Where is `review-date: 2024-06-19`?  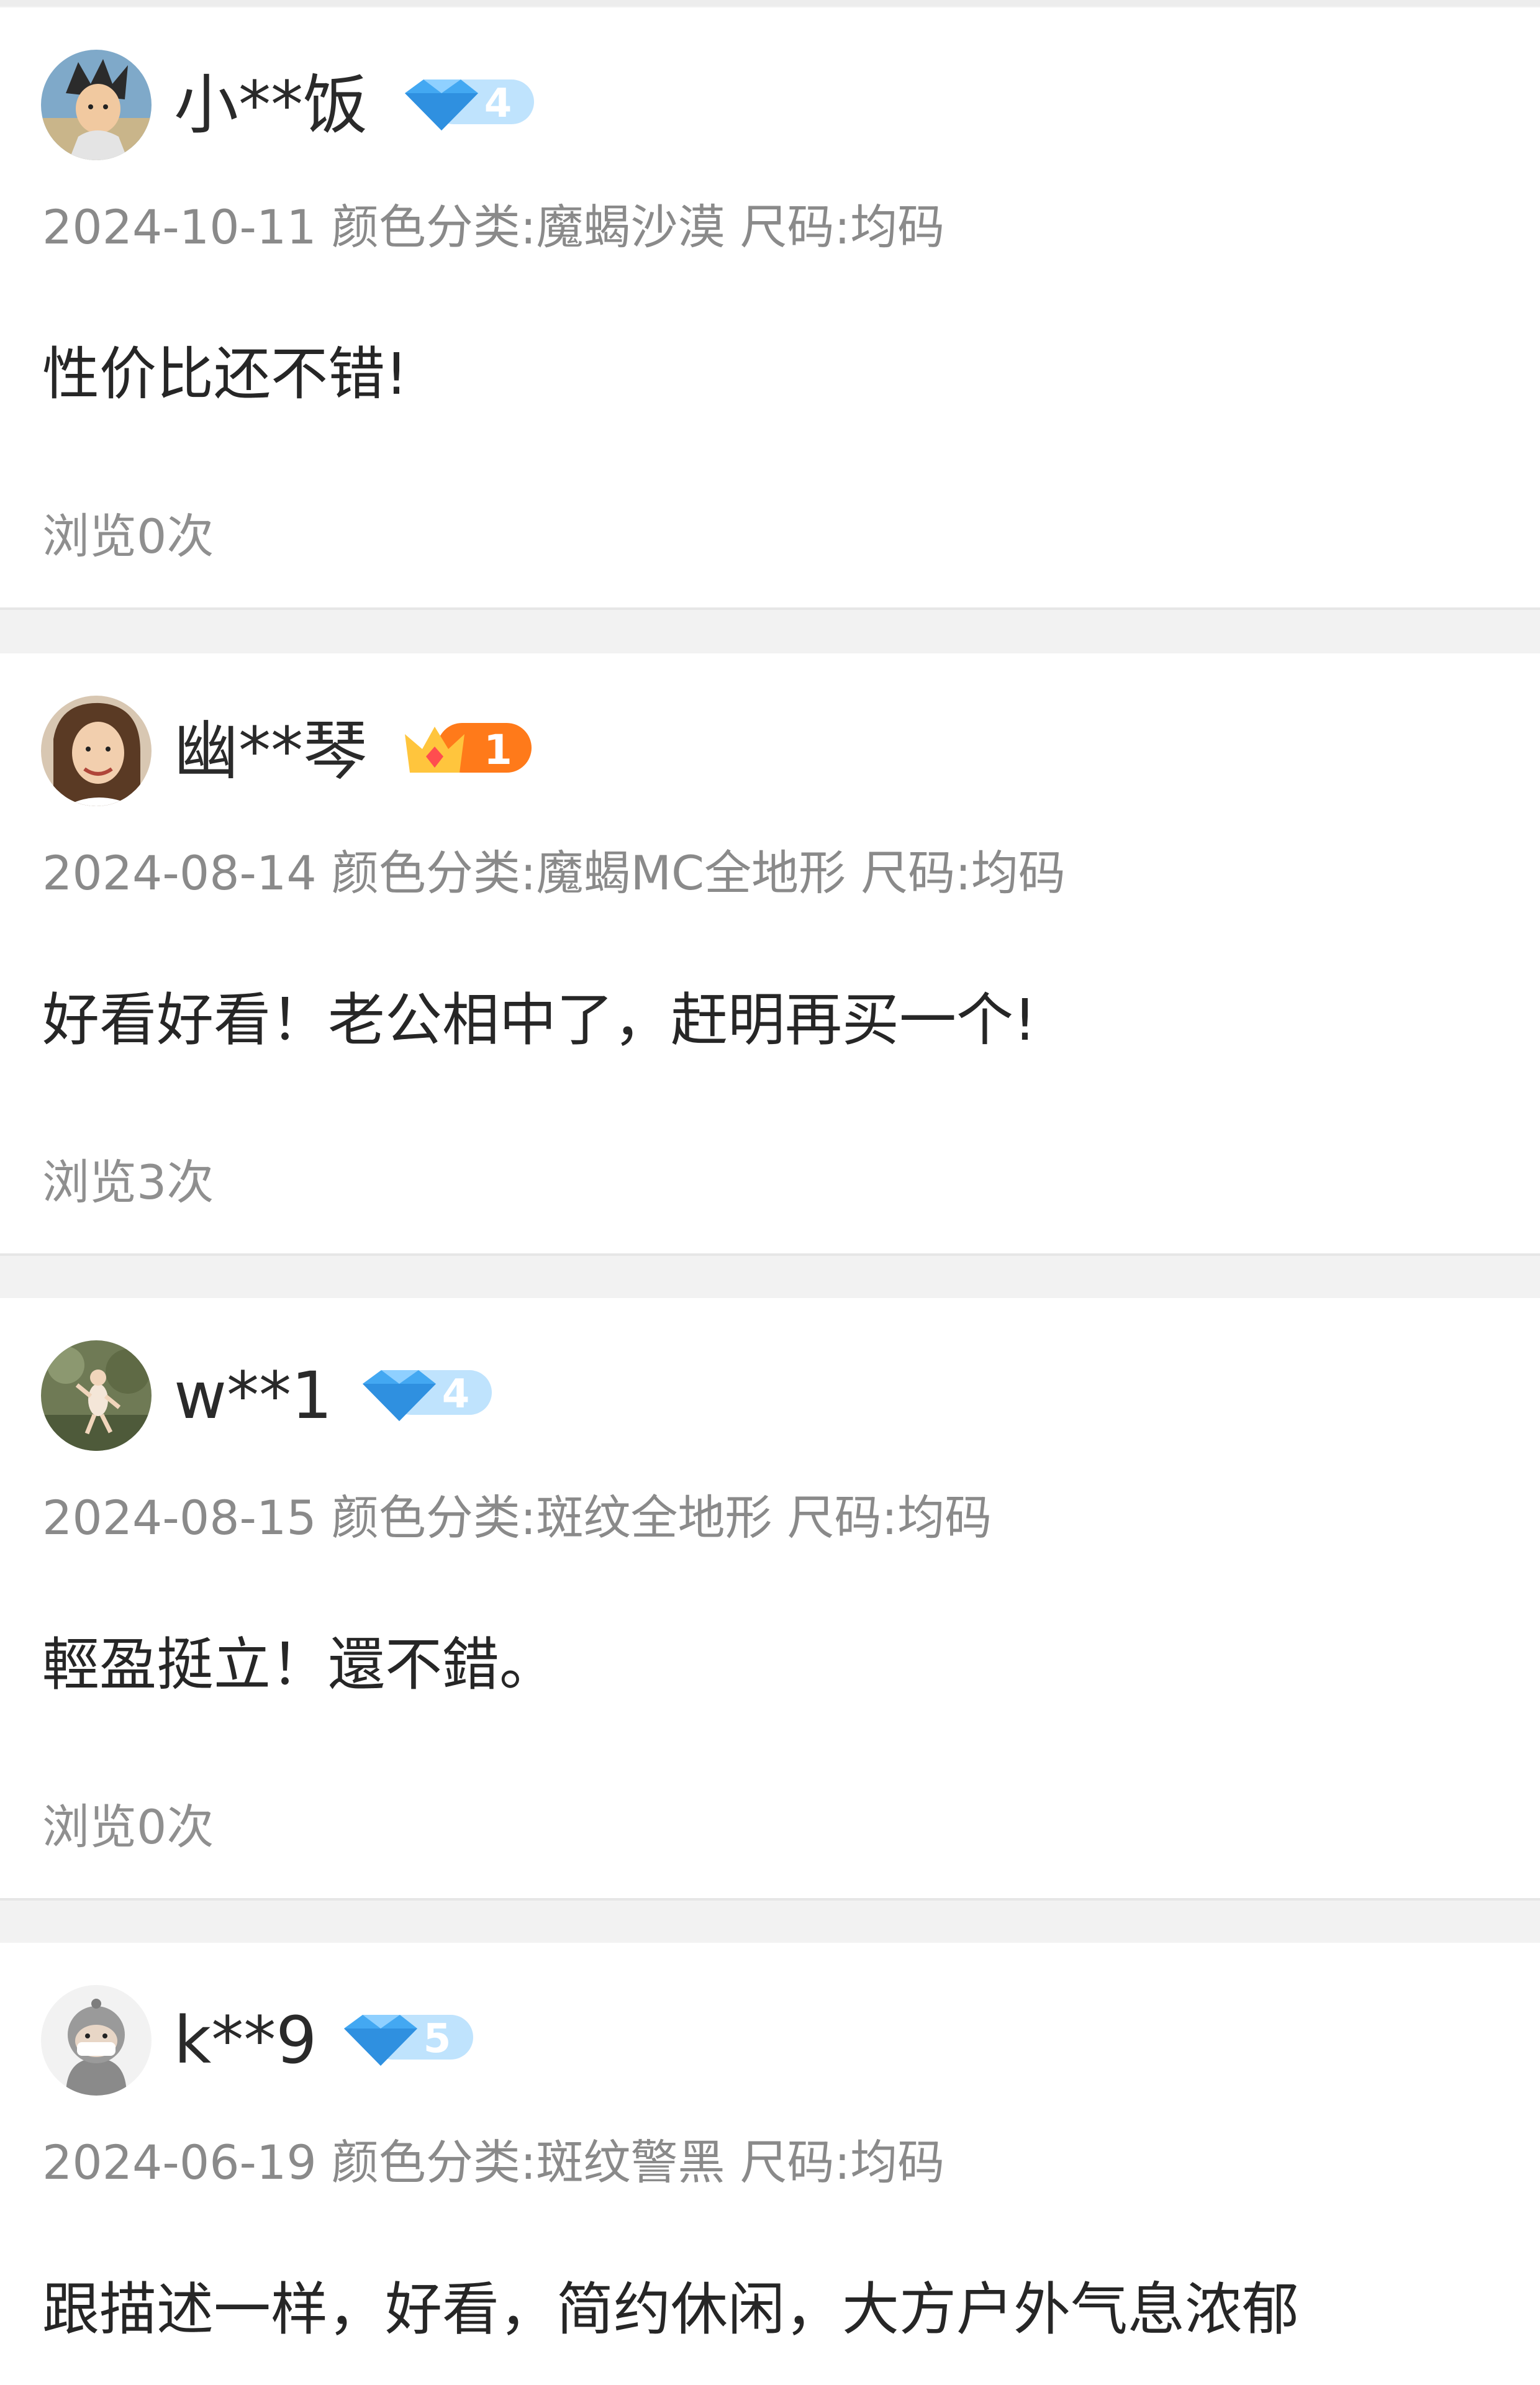
review-date: 2024-06-19 is located at coordinates (179, 2162).